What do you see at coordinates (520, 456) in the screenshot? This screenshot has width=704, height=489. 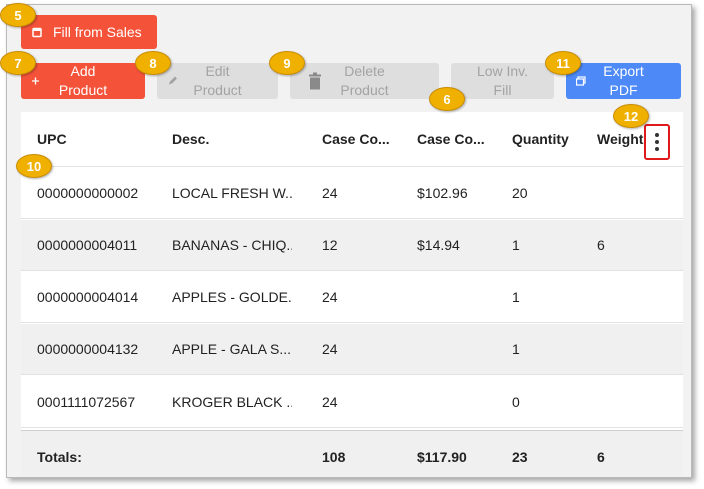 I see `totals-quantity: 23` at bounding box center [520, 456].